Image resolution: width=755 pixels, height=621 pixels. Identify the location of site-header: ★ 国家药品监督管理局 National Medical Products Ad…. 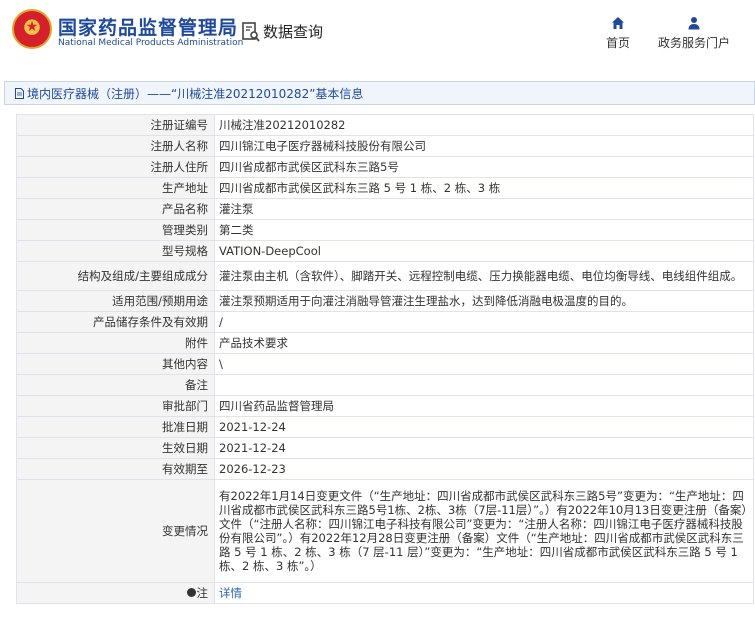
(377, 32).